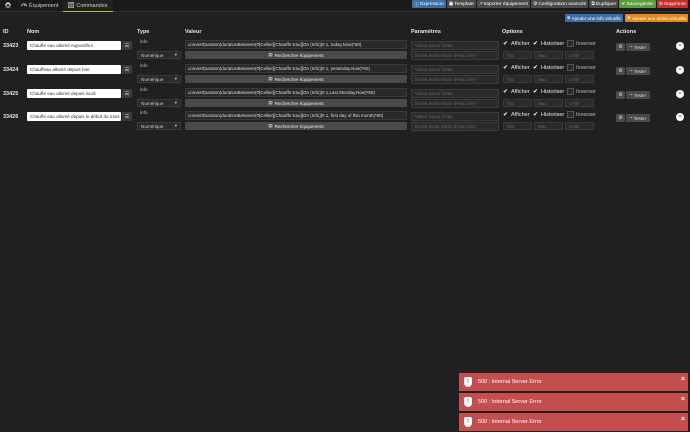 The width and height of the screenshot is (690, 432). I want to click on save-button: ✔ Sauvegarder, so click(637, 4).